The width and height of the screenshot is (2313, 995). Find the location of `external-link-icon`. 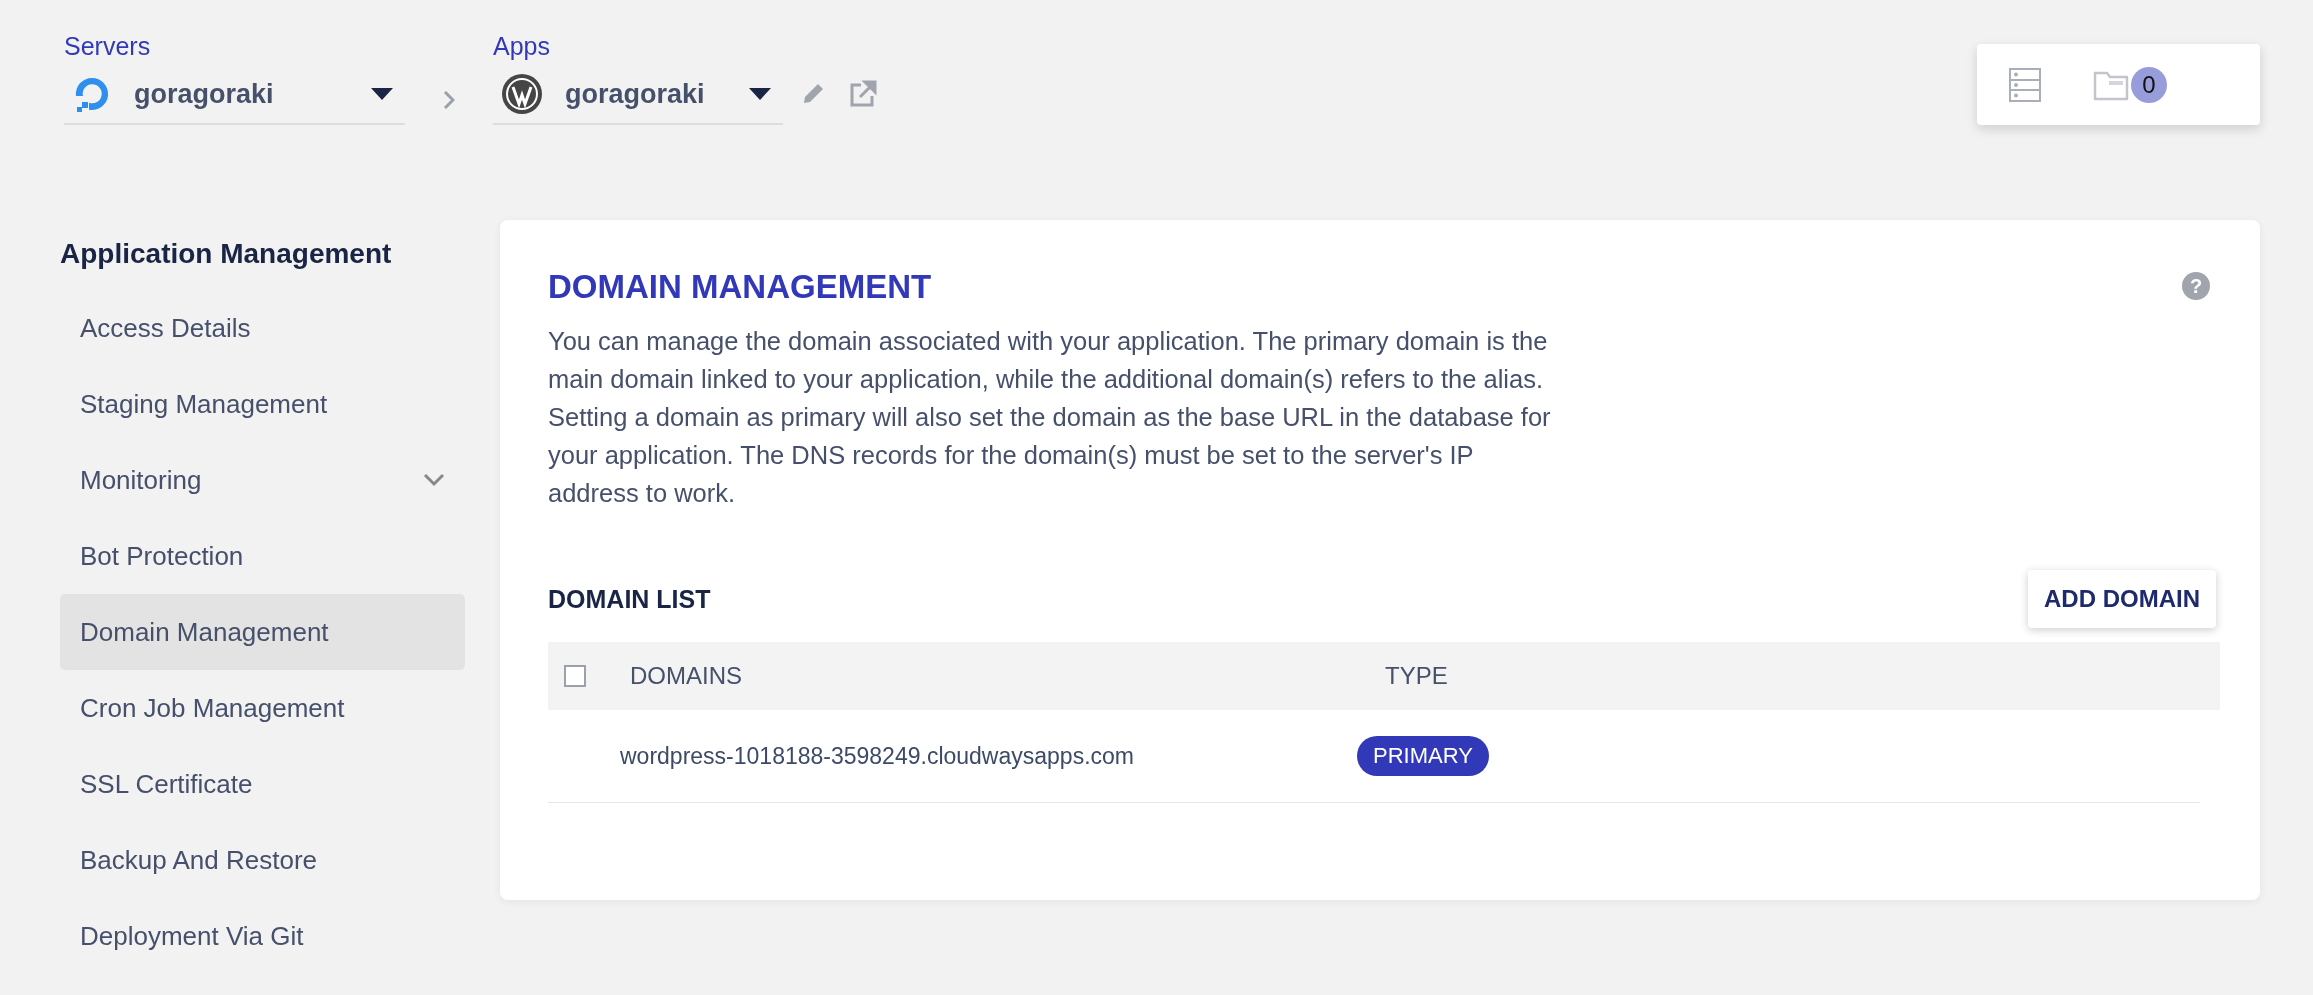

external-link-icon is located at coordinates (863, 94).